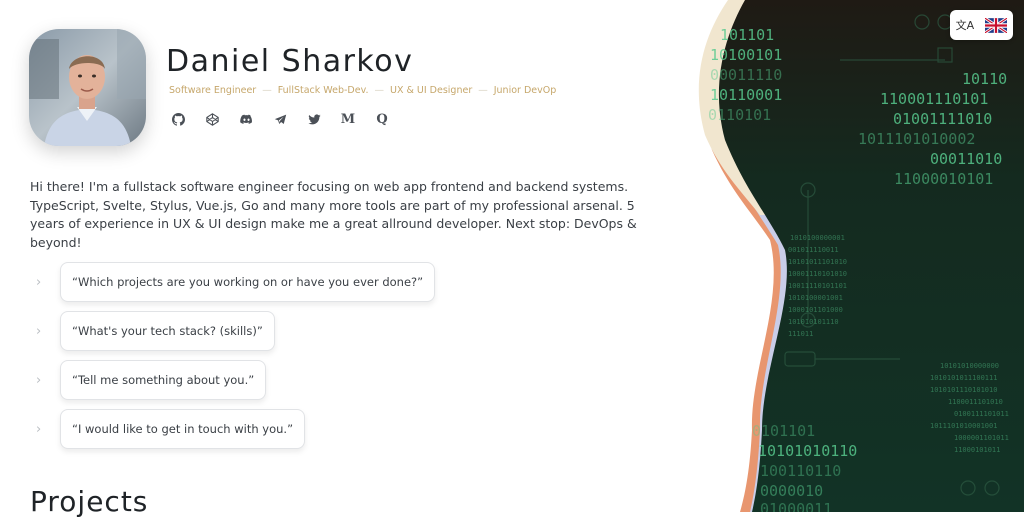 The height and width of the screenshot is (518, 1024). What do you see at coordinates (963, 390) in the screenshot?
I see `svg-text: 1010101110101010` at bounding box center [963, 390].